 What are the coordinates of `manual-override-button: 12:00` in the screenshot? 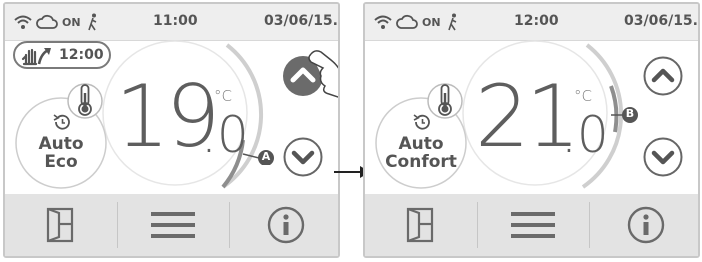 It's located at (62, 55).